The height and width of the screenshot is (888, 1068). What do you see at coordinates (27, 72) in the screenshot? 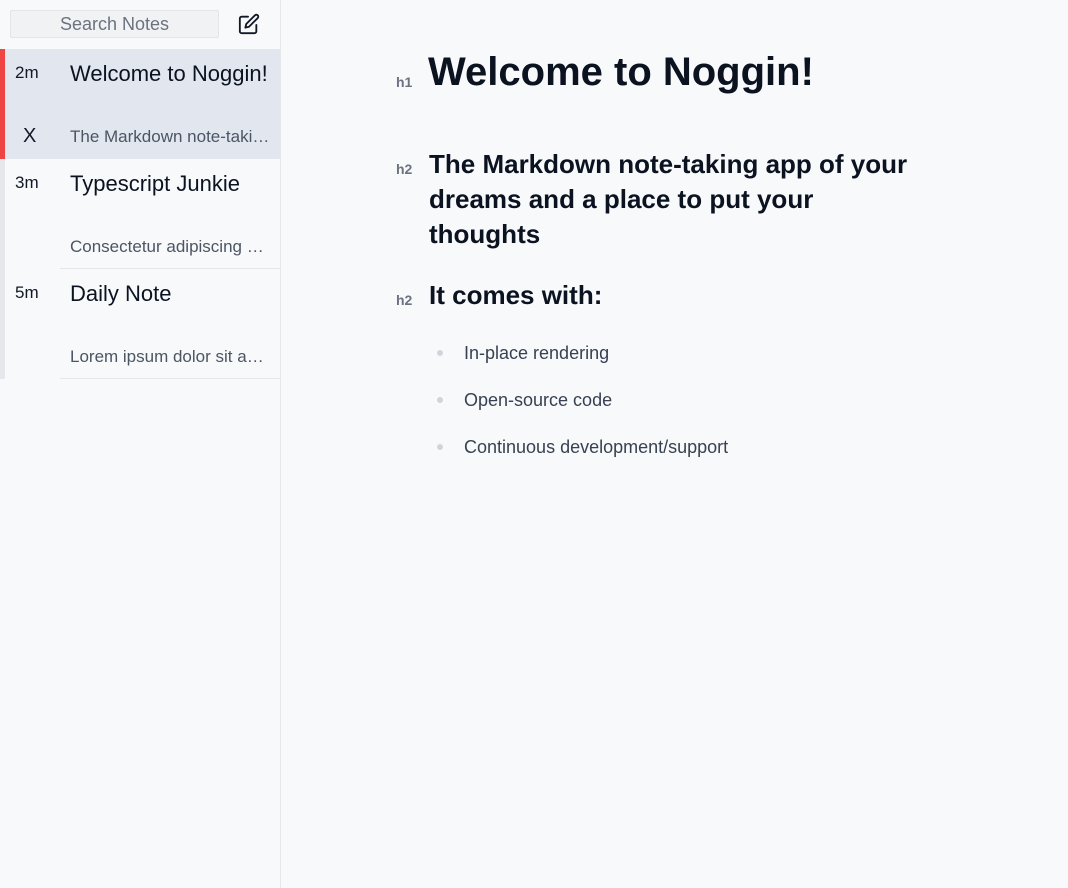
I see `note-time: 2m` at bounding box center [27, 72].